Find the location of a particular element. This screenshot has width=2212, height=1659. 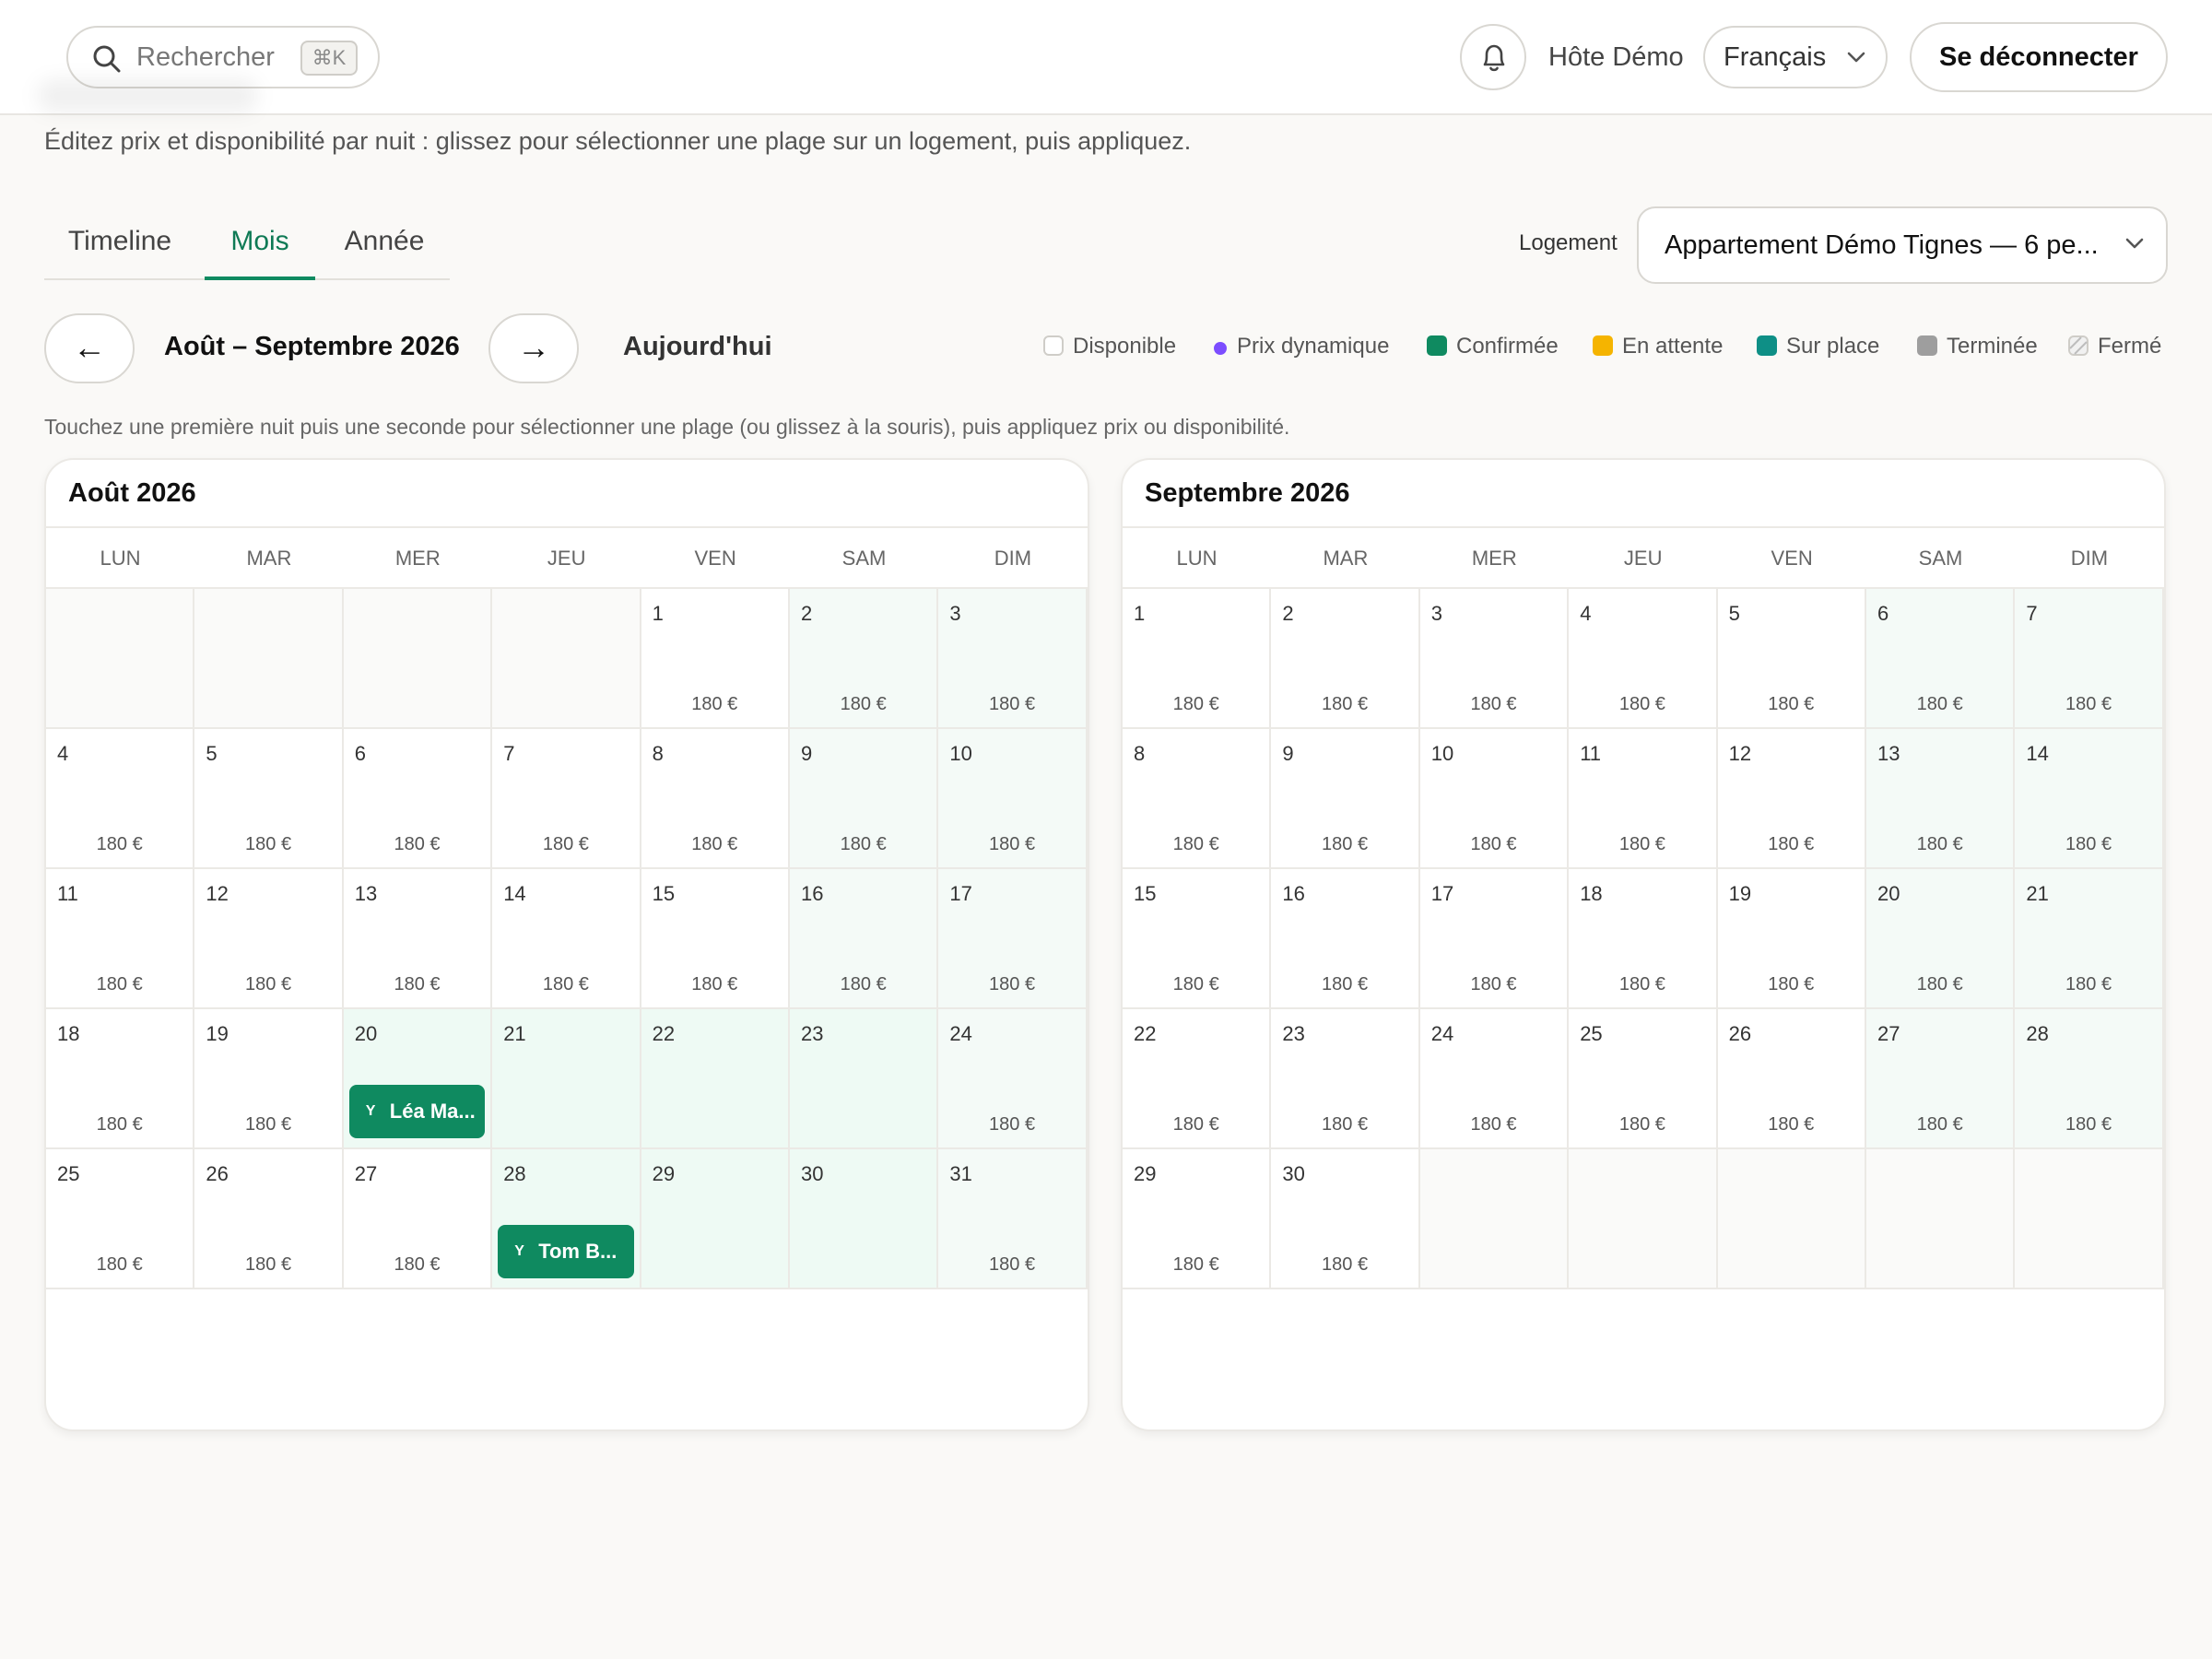

tab-timeline: Timeline is located at coordinates (119, 249).